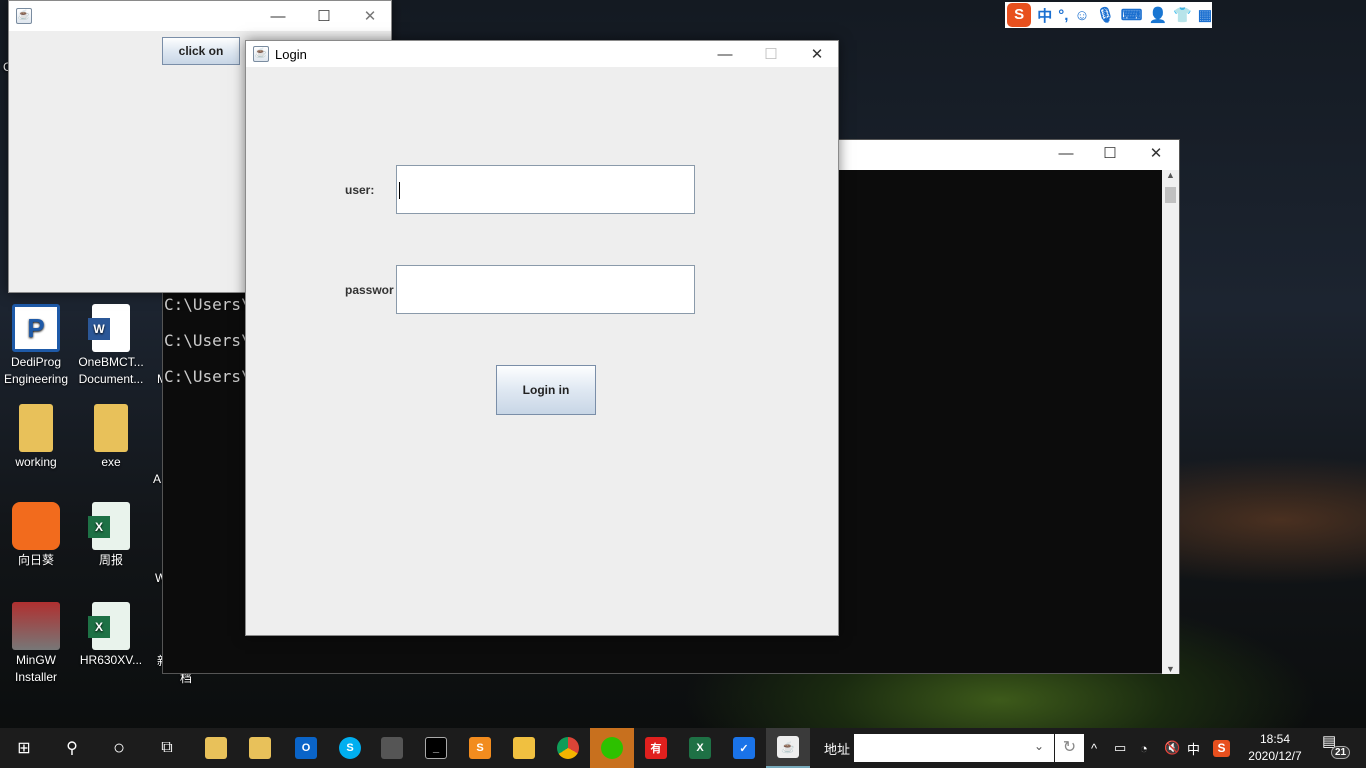  I want to click on ime-toolbar: S 中 °, ☺ 🎙 ⌨ 👤 👕 ▦, so click(1108, 15).